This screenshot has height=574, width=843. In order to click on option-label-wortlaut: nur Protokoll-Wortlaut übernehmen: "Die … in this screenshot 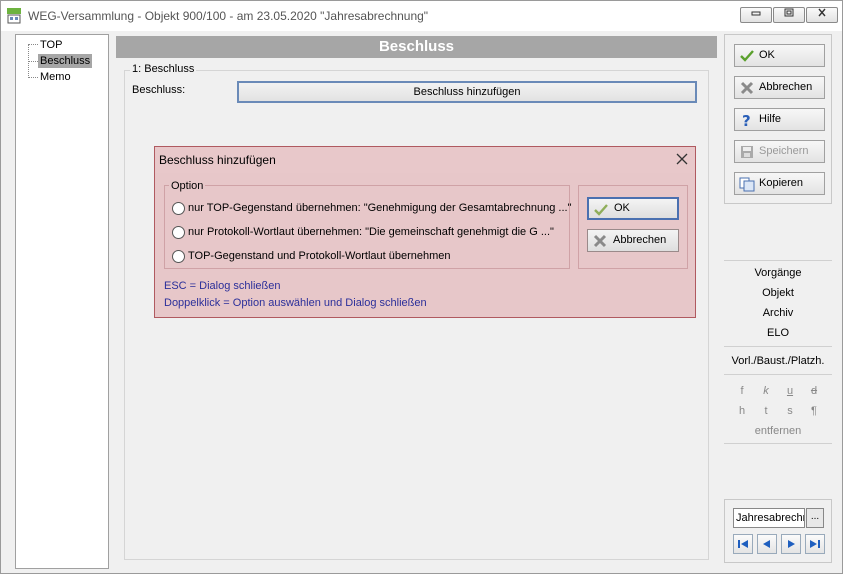, I will do `click(371, 232)`.